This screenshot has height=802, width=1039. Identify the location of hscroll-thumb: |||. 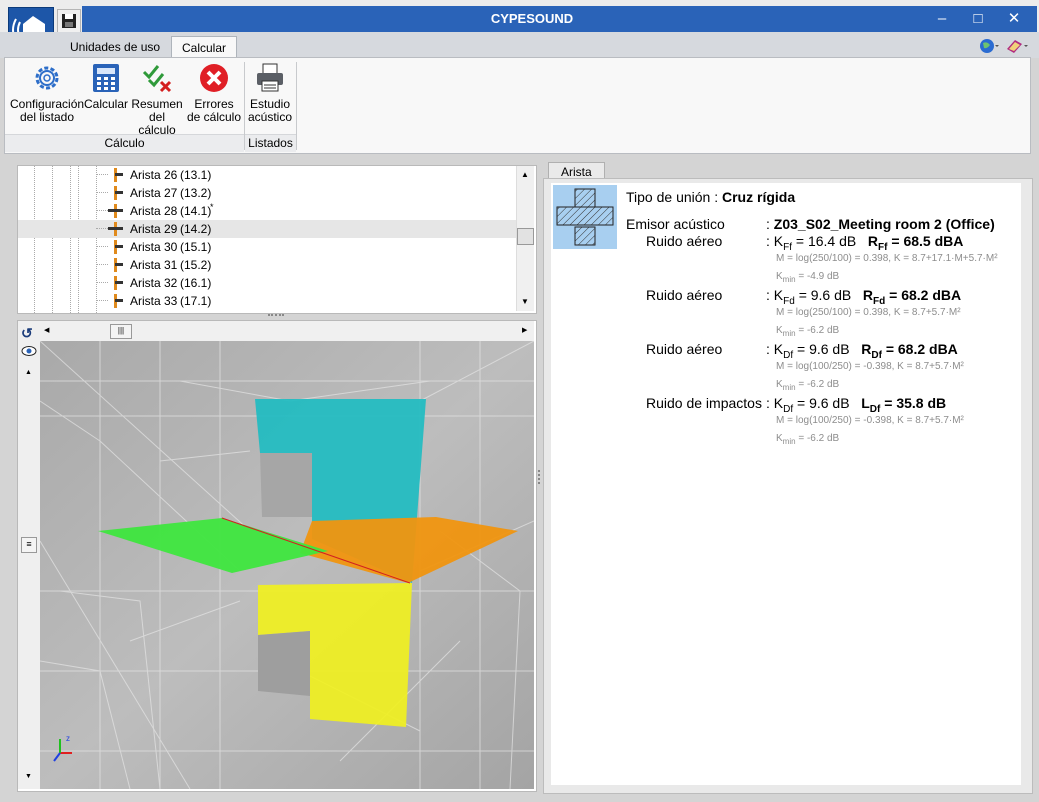
(121, 331).